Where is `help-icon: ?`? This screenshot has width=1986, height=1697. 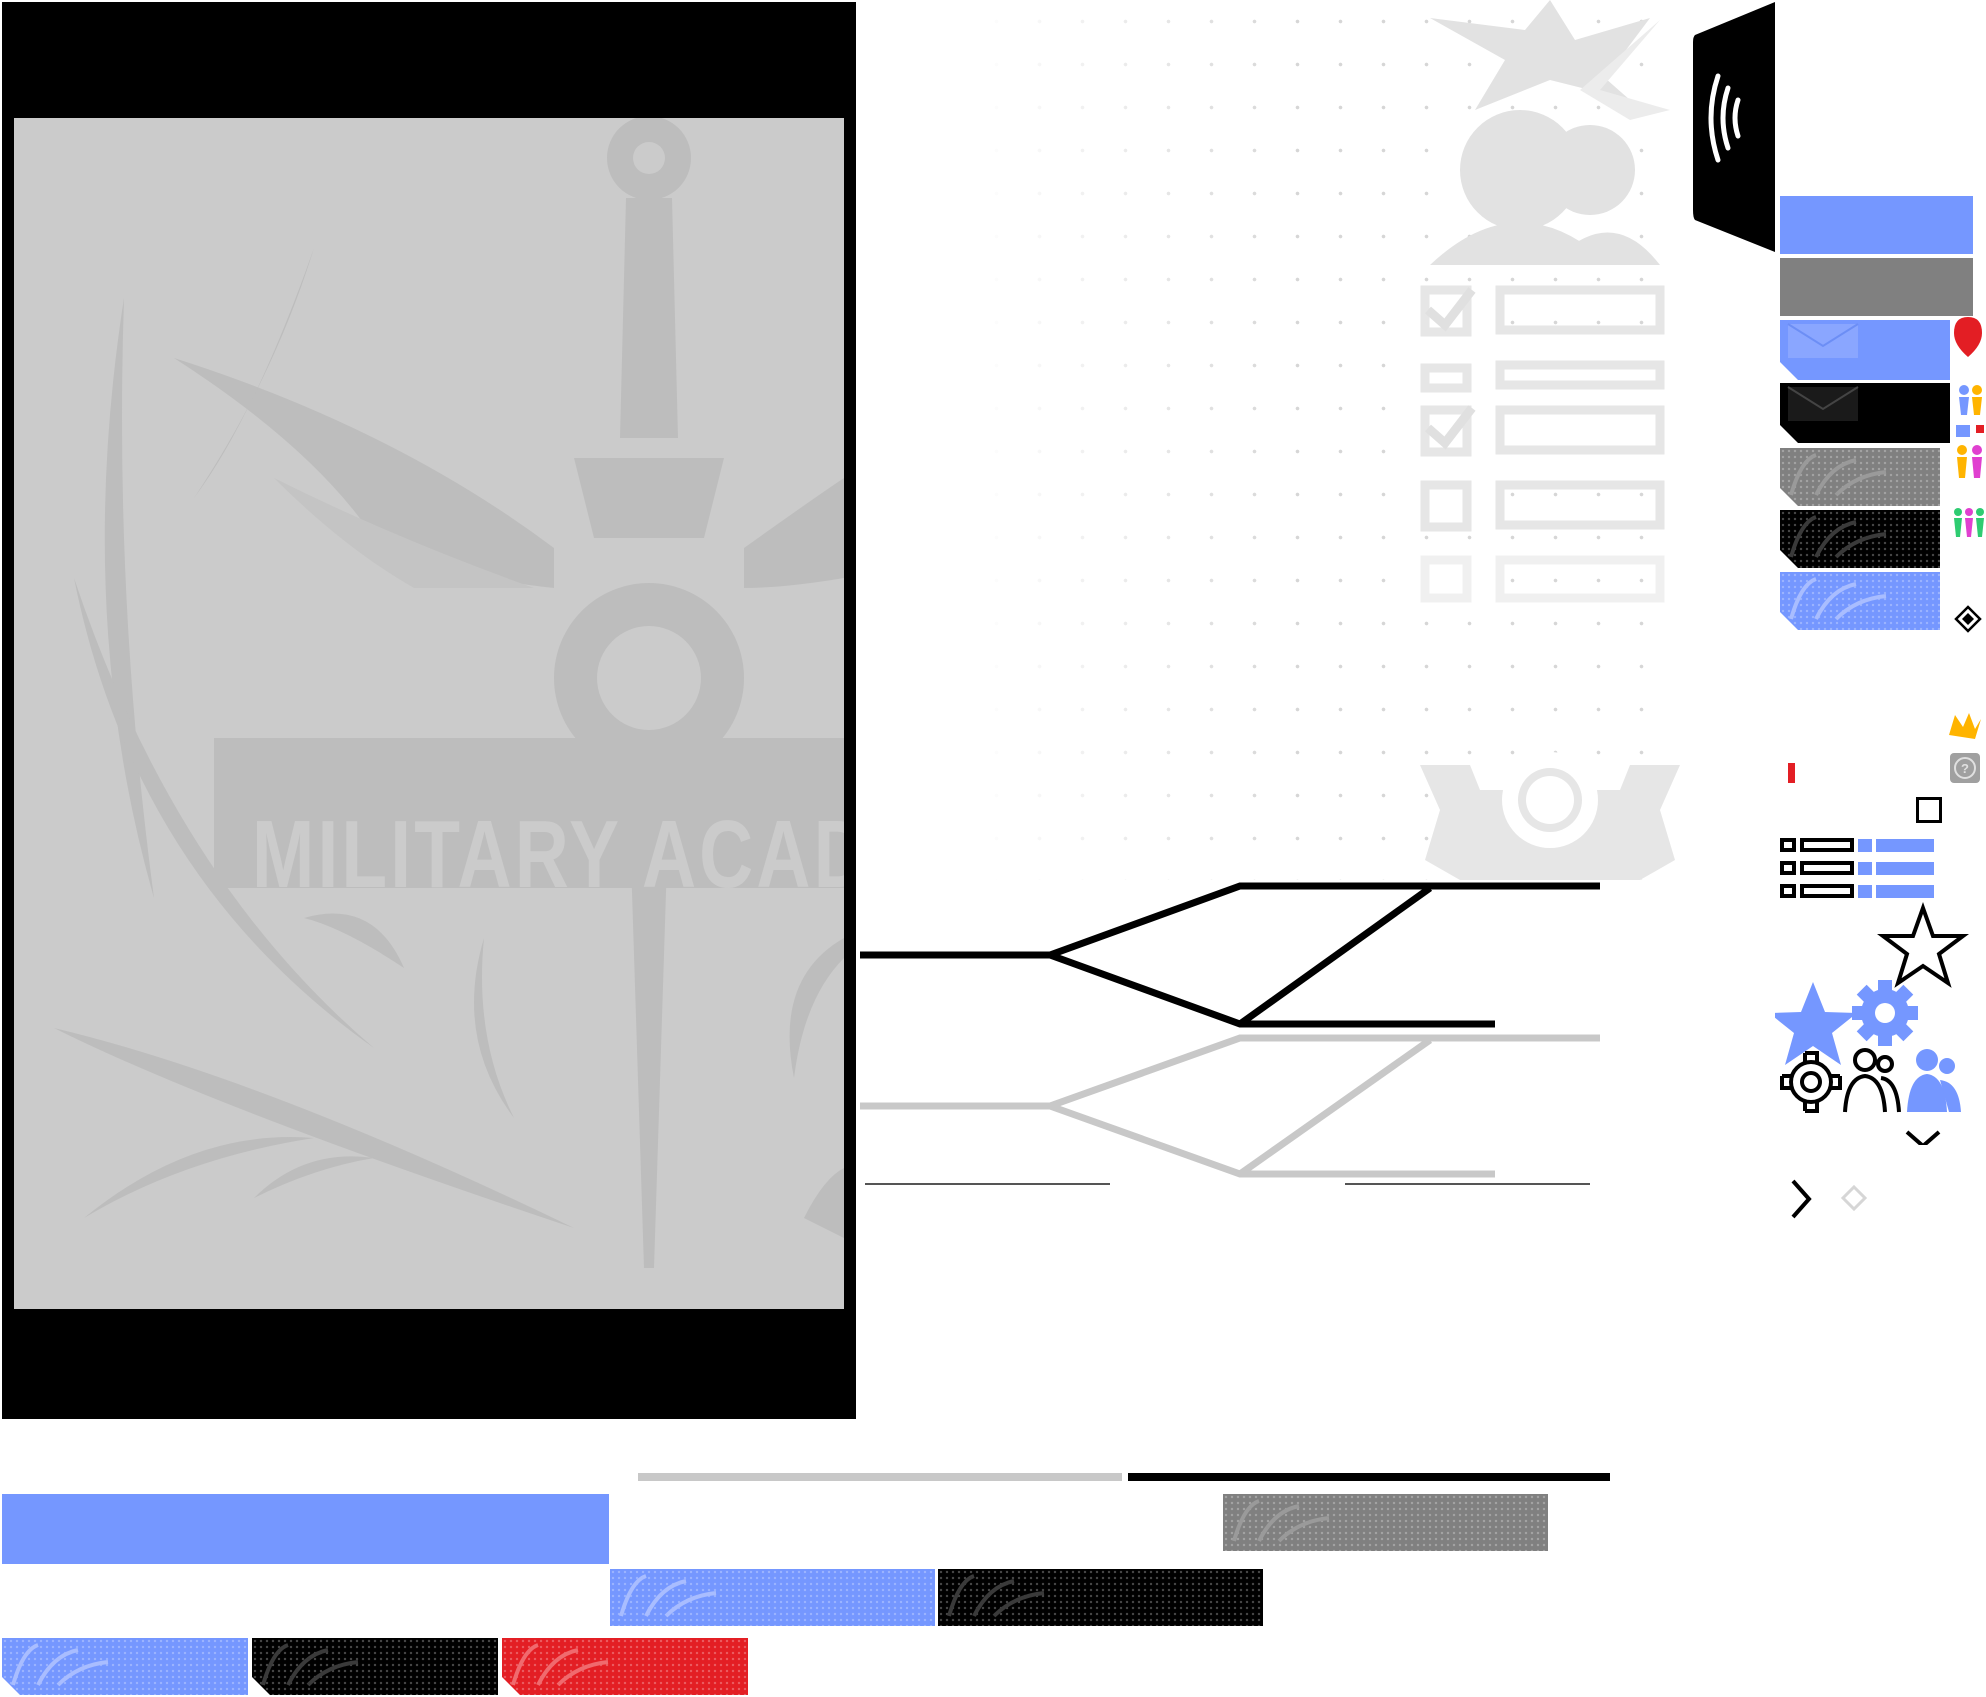 help-icon: ? is located at coordinates (1965, 768).